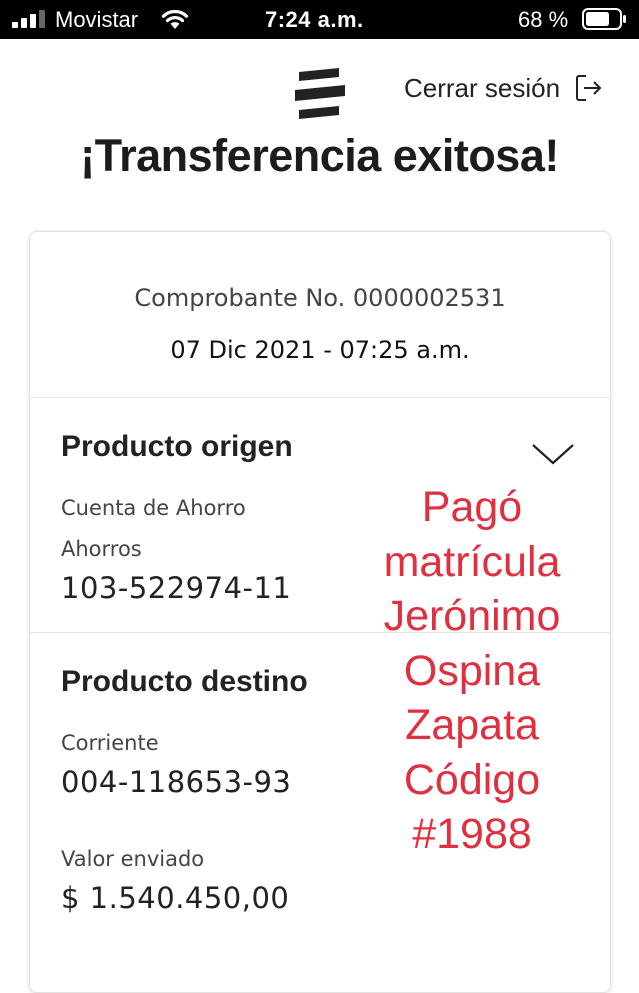 The width and height of the screenshot is (639, 993). I want to click on logout-icon, so click(589, 88).